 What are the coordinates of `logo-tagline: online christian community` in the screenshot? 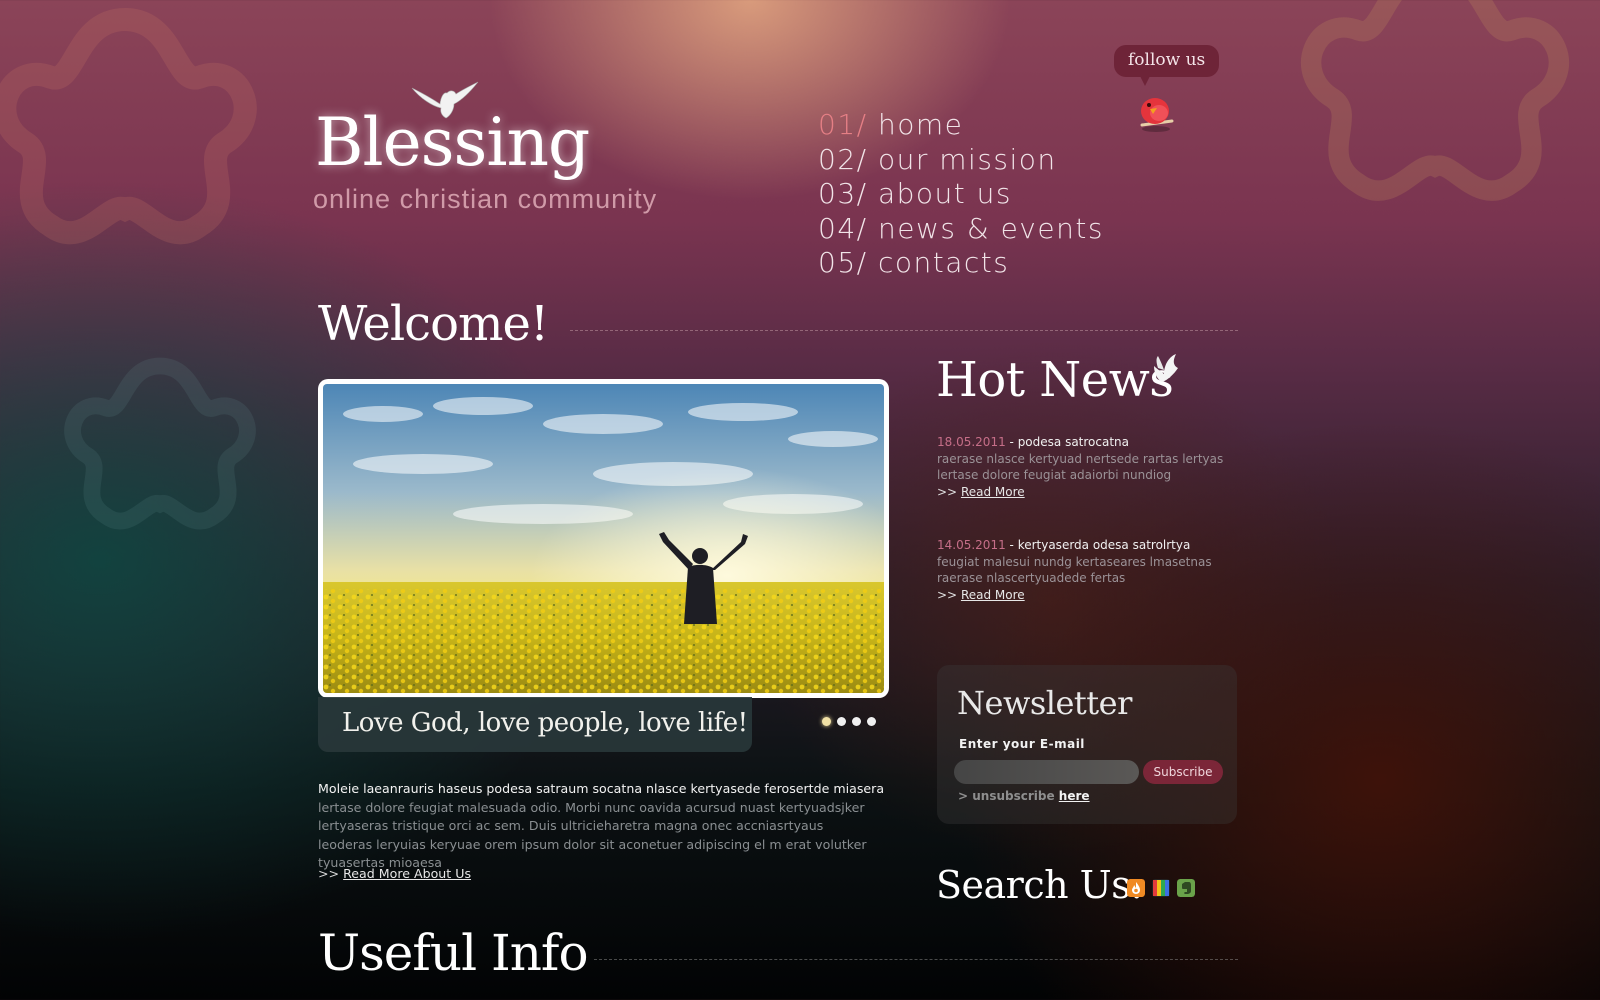 It's located at (485, 199).